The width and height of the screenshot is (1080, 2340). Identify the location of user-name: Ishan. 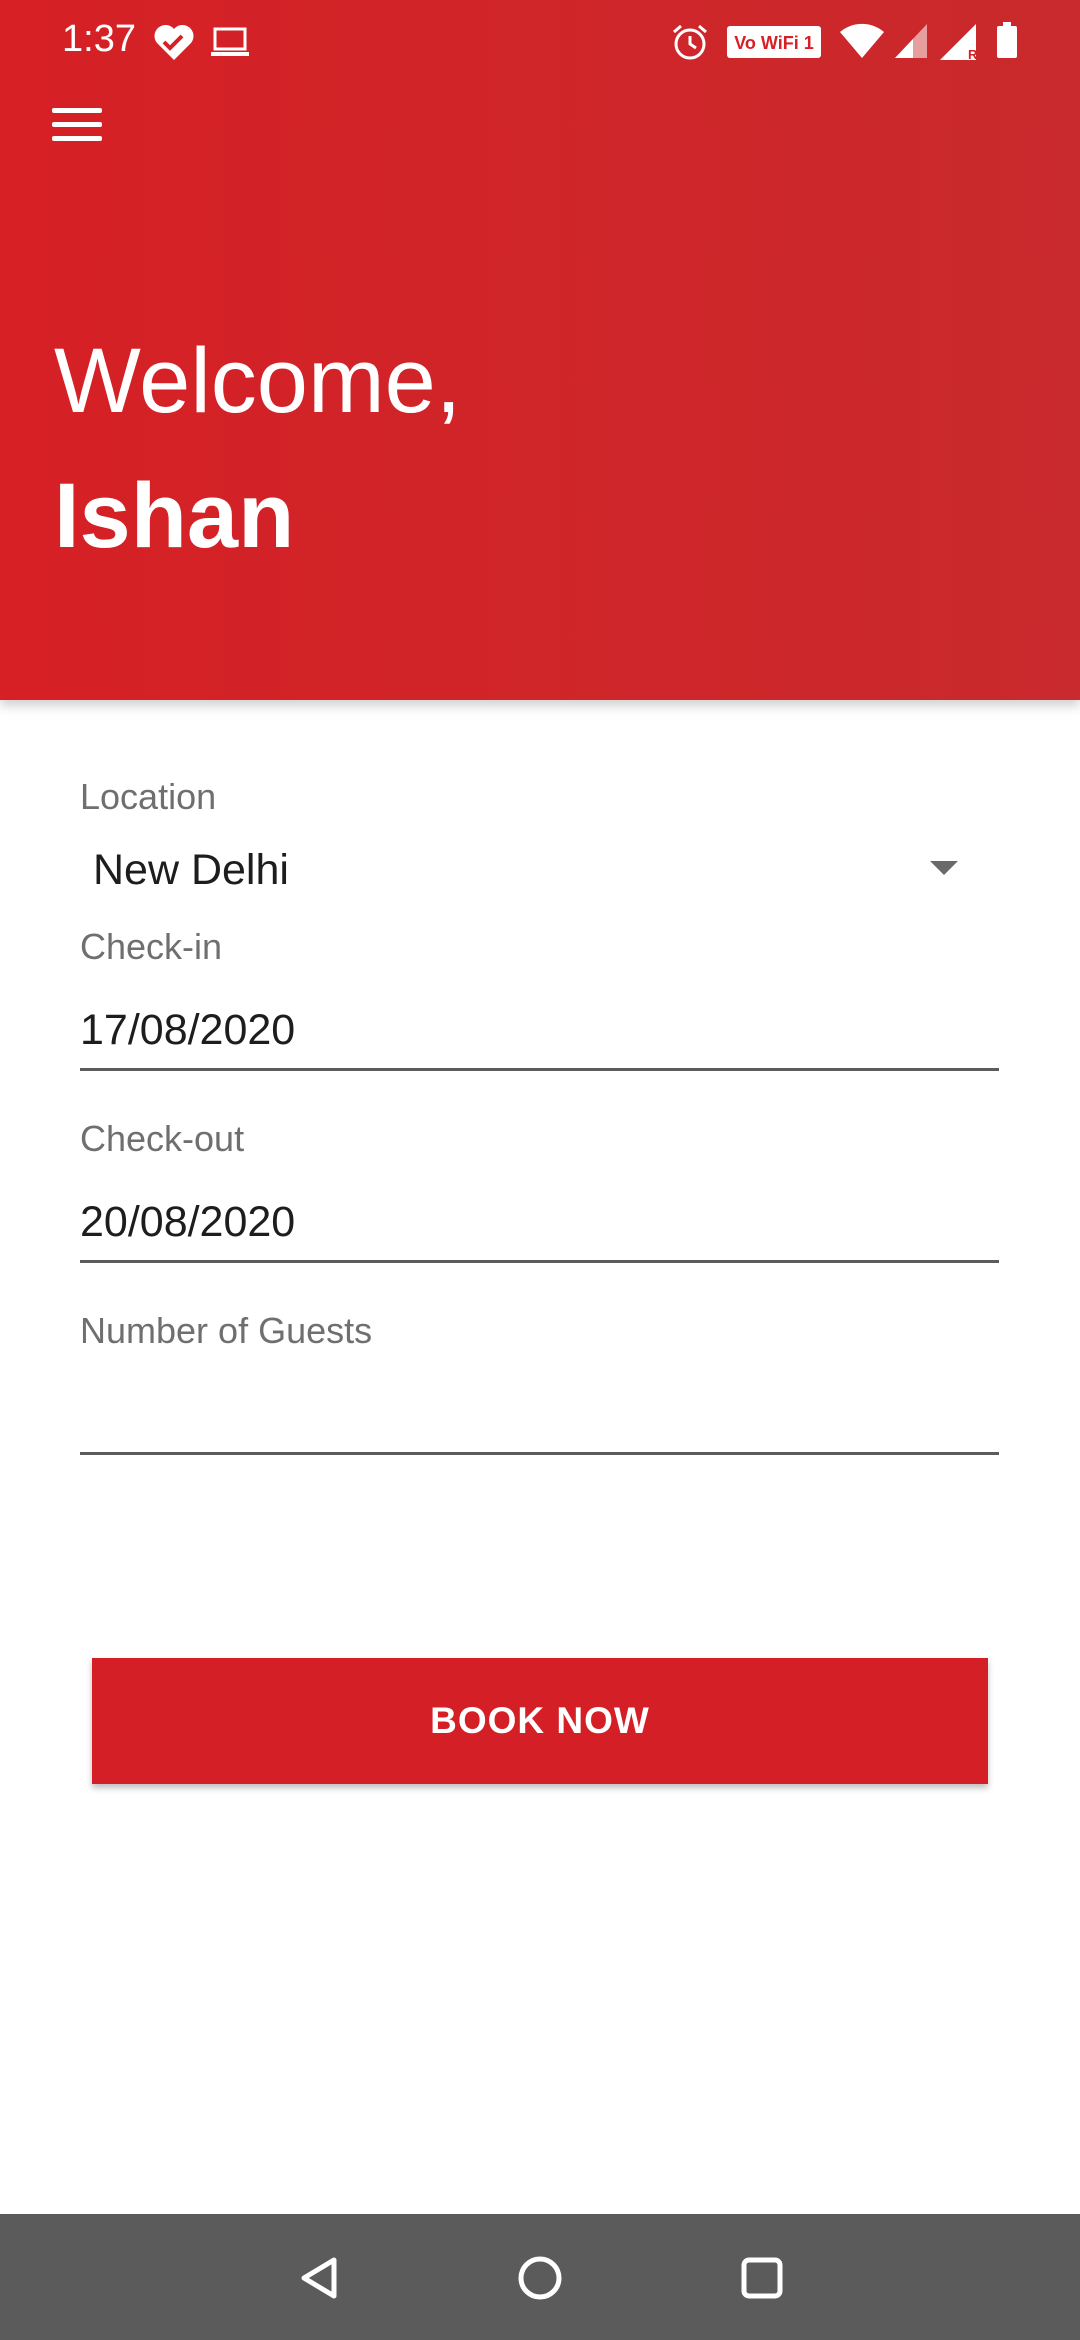
(174, 516).